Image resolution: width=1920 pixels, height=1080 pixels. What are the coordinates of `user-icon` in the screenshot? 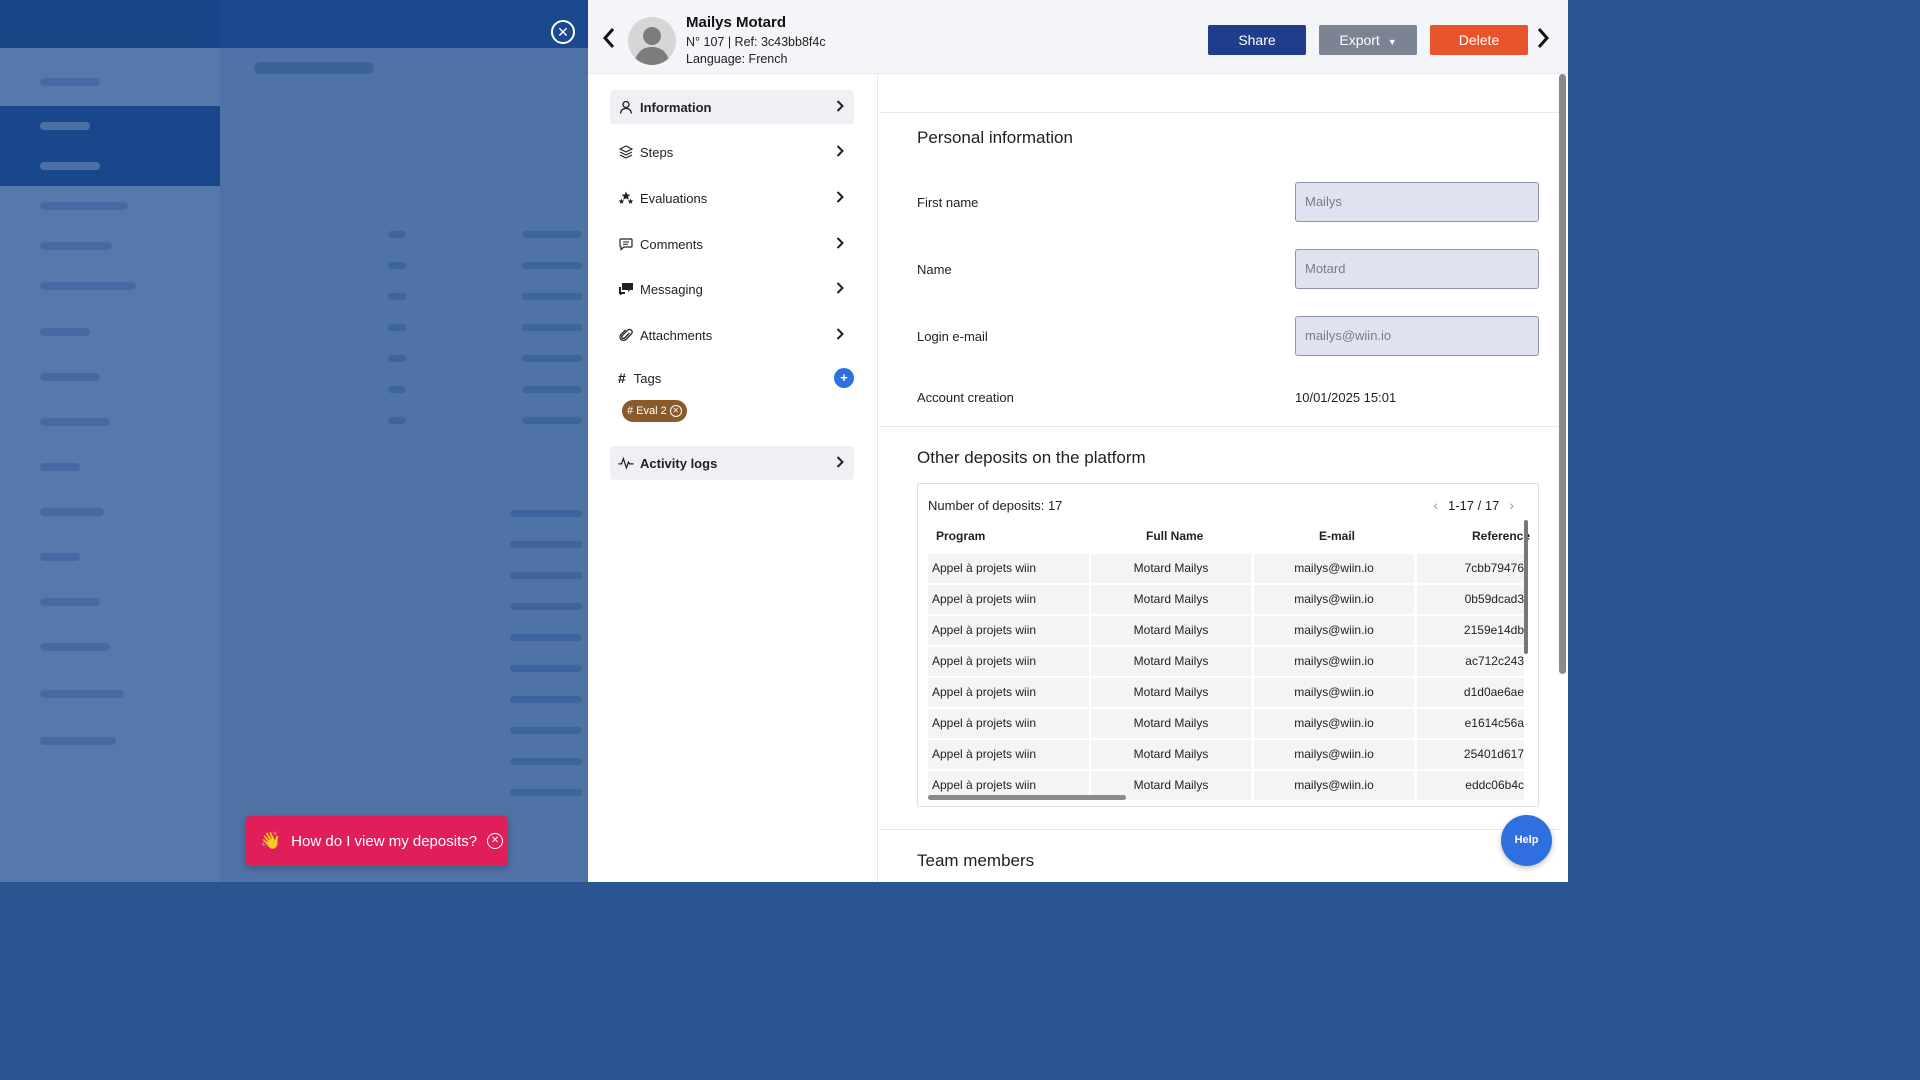 It's located at (626, 107).